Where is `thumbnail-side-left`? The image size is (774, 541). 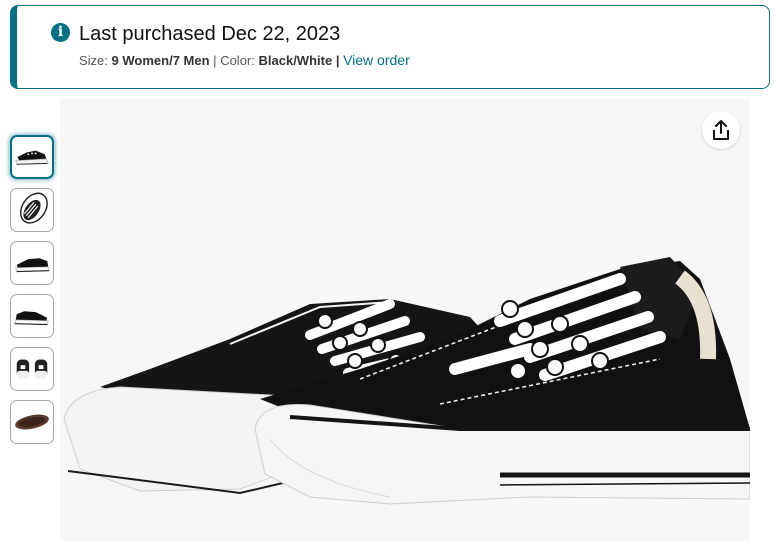 thumbnail-side-left is located at coordinates (32, 316).